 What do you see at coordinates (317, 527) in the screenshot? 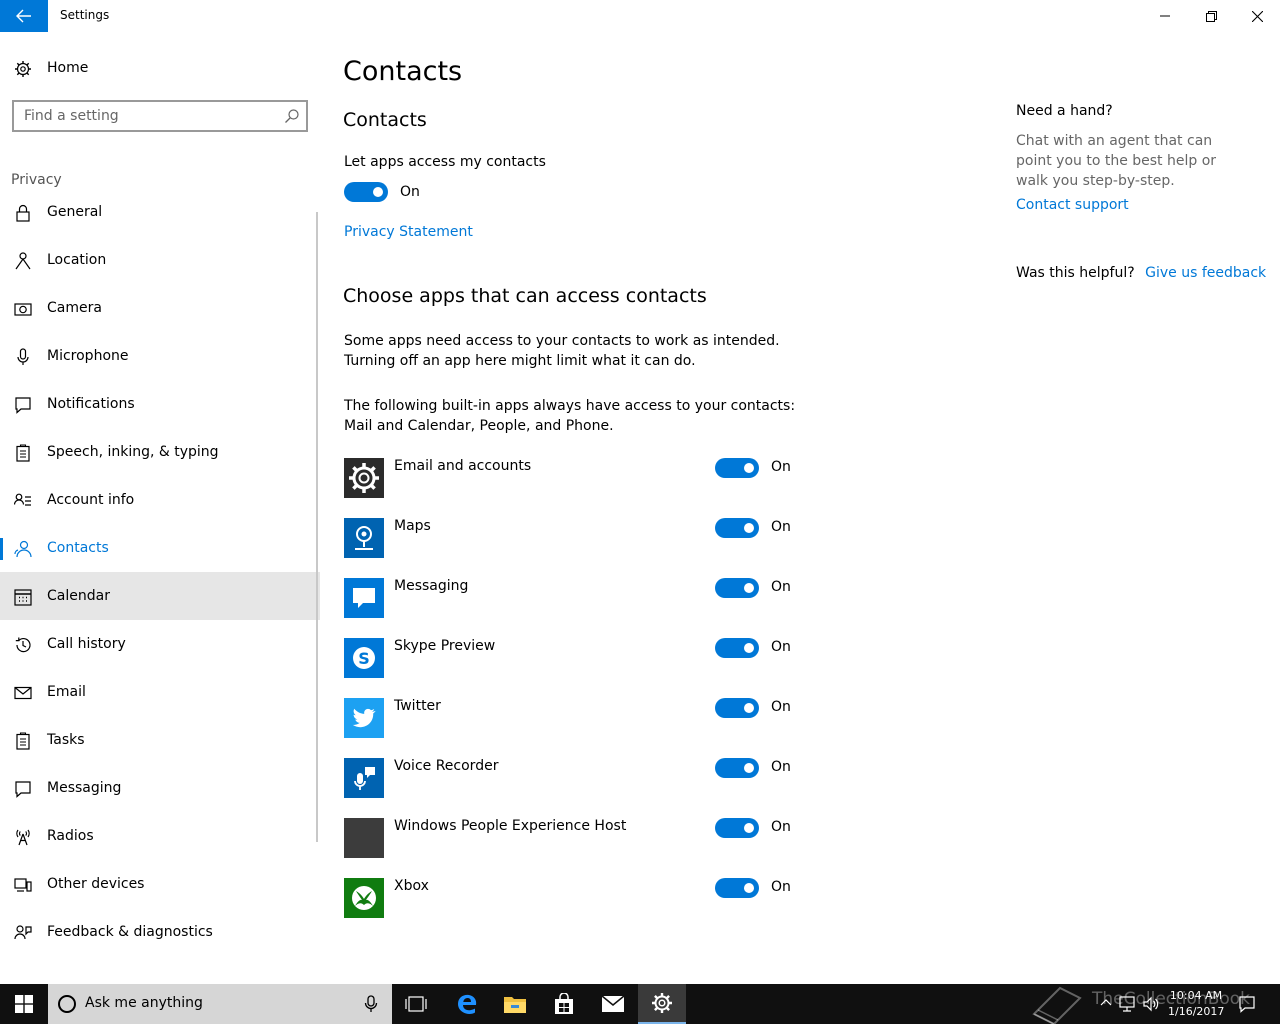
I see `sidebar-scrollbar` at bounding box center [317, 527].